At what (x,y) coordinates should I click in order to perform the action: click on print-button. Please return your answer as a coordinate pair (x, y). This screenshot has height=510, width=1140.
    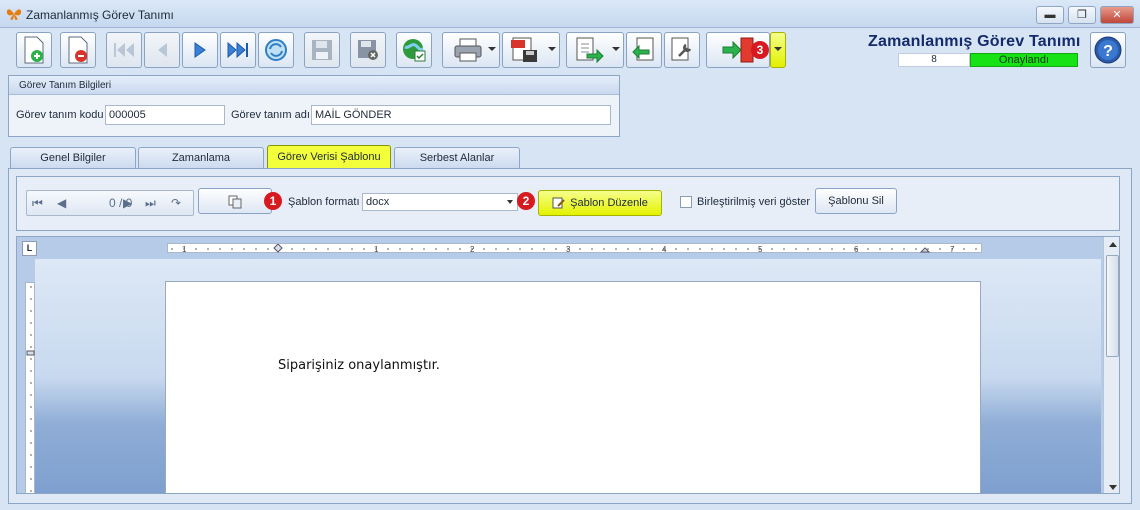
    Looking at the image, I should click on (471, 50).